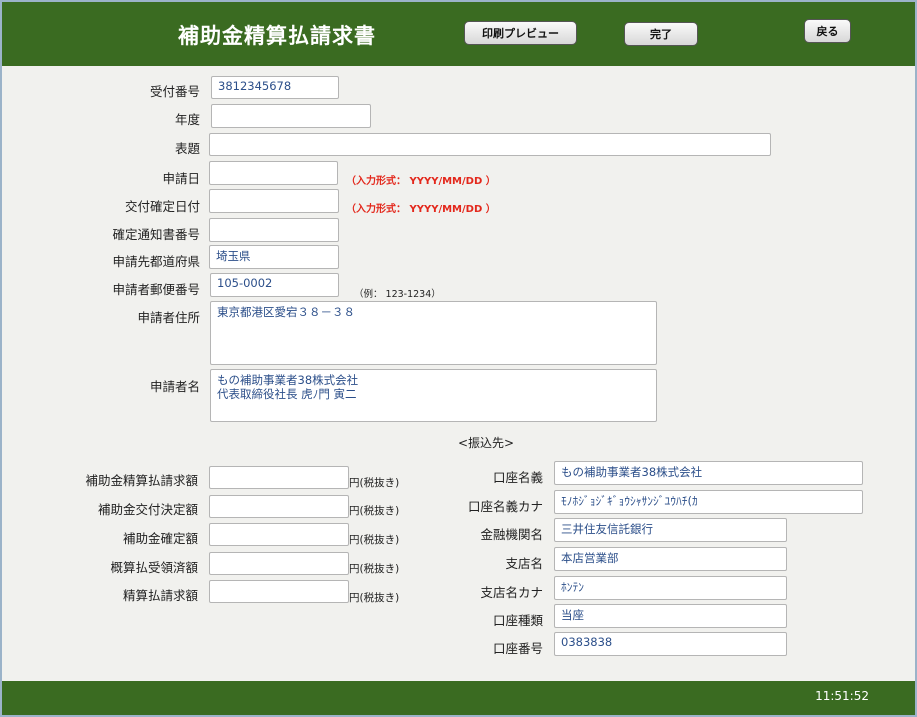 The image size is (917, 717). Describe the element at coordinates (433, 333) in the screenshot. I see `address-textarea: 東京都港区愛宕３８－３８` at that location.